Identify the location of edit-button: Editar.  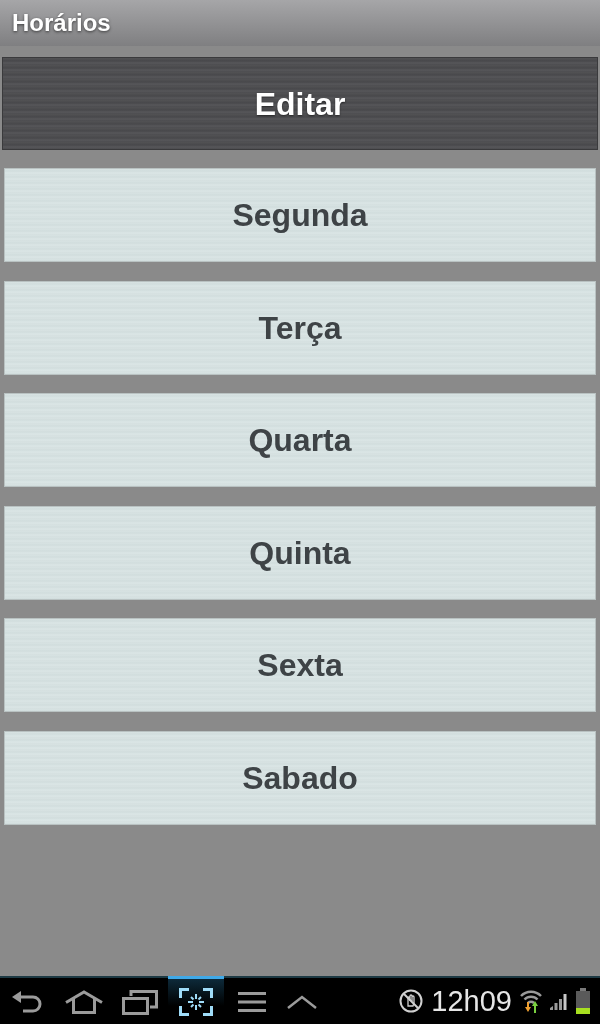
(300, 103).